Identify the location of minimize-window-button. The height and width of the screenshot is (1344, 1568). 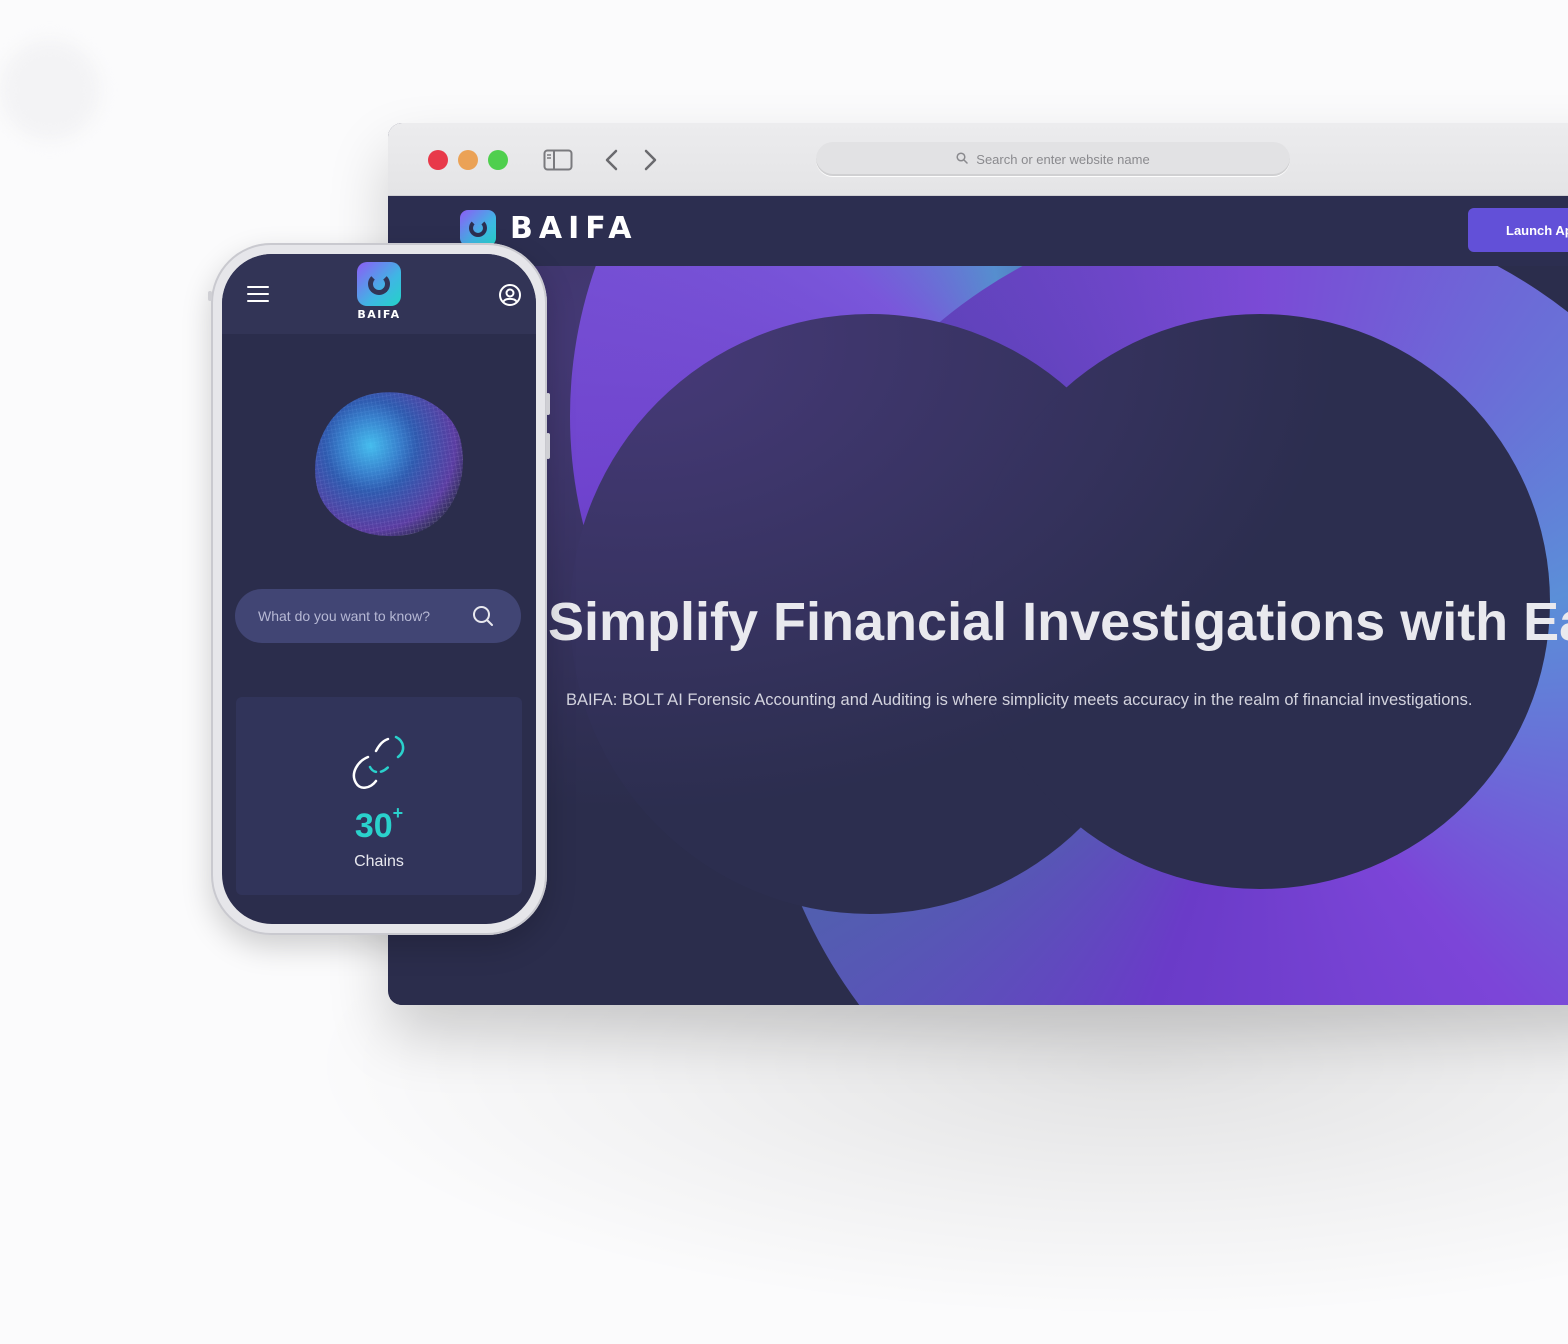
(468, 160).